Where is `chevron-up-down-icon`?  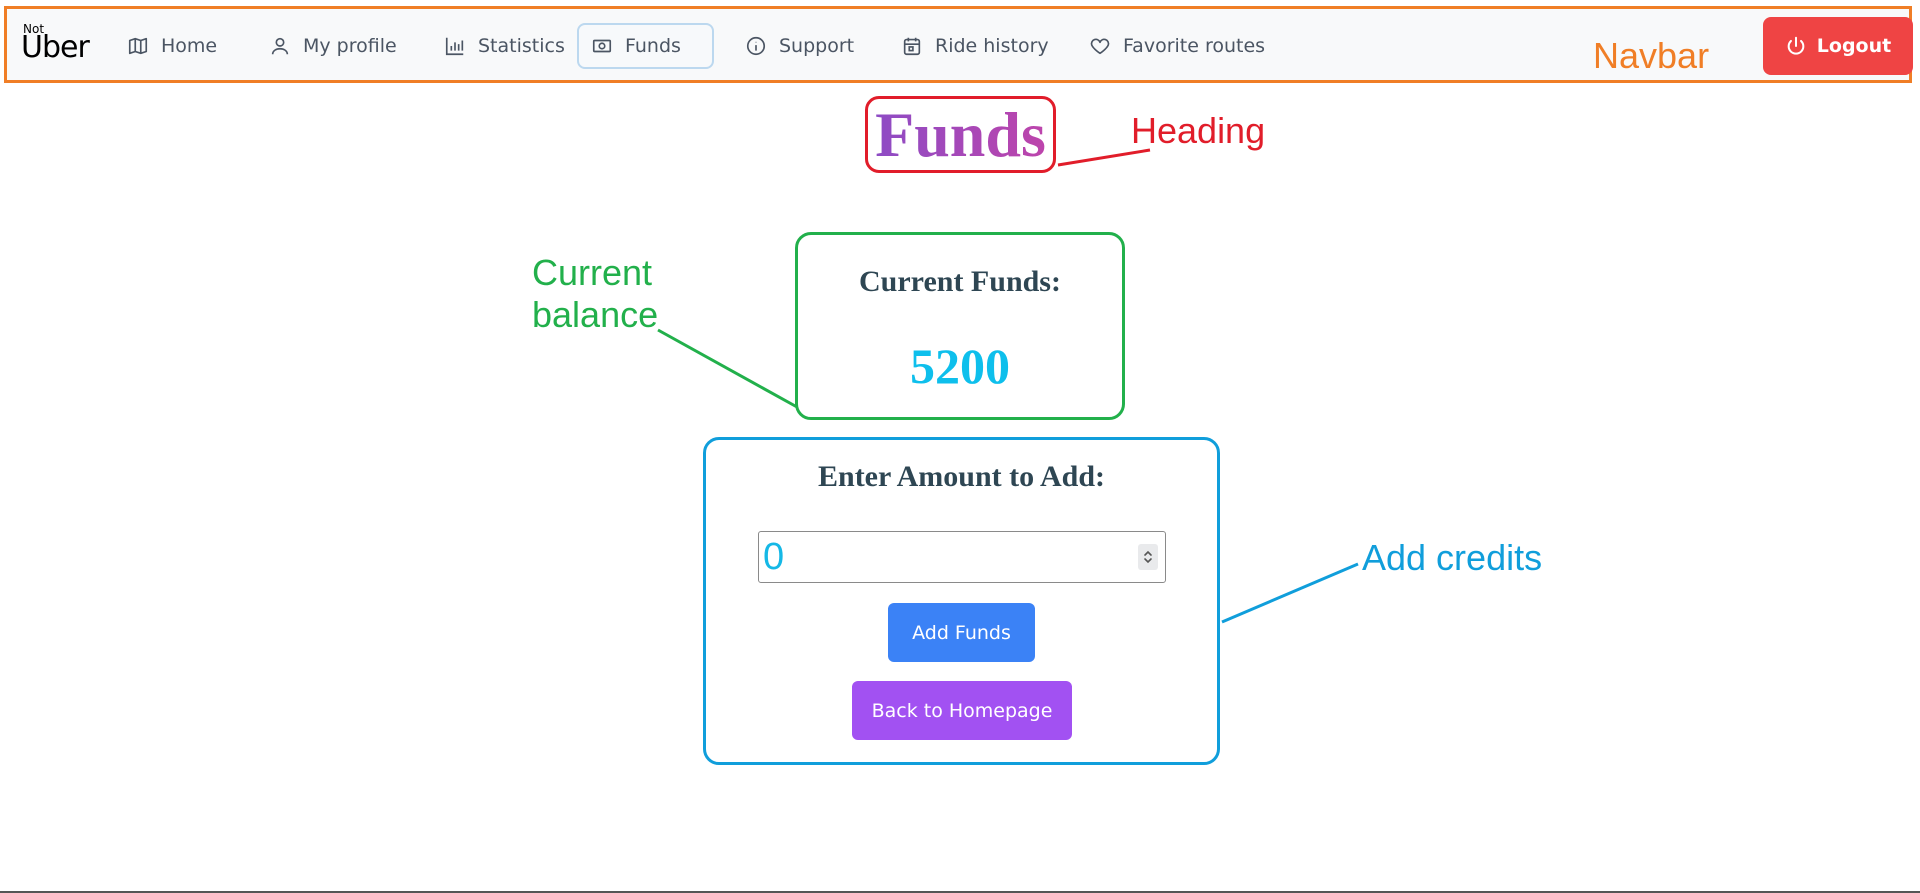
chevron-up-down-icon is located at coordinates (1148, 557).